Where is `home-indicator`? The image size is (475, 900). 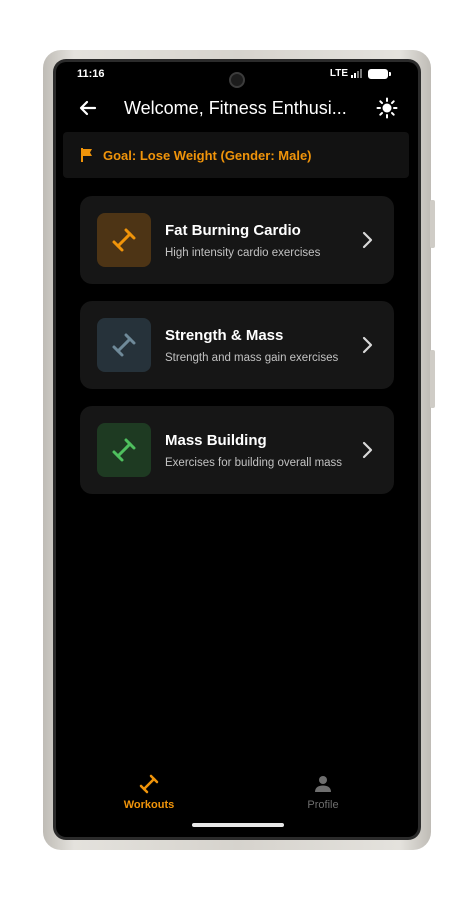 home-indicator is located at coordinates (238, 825).